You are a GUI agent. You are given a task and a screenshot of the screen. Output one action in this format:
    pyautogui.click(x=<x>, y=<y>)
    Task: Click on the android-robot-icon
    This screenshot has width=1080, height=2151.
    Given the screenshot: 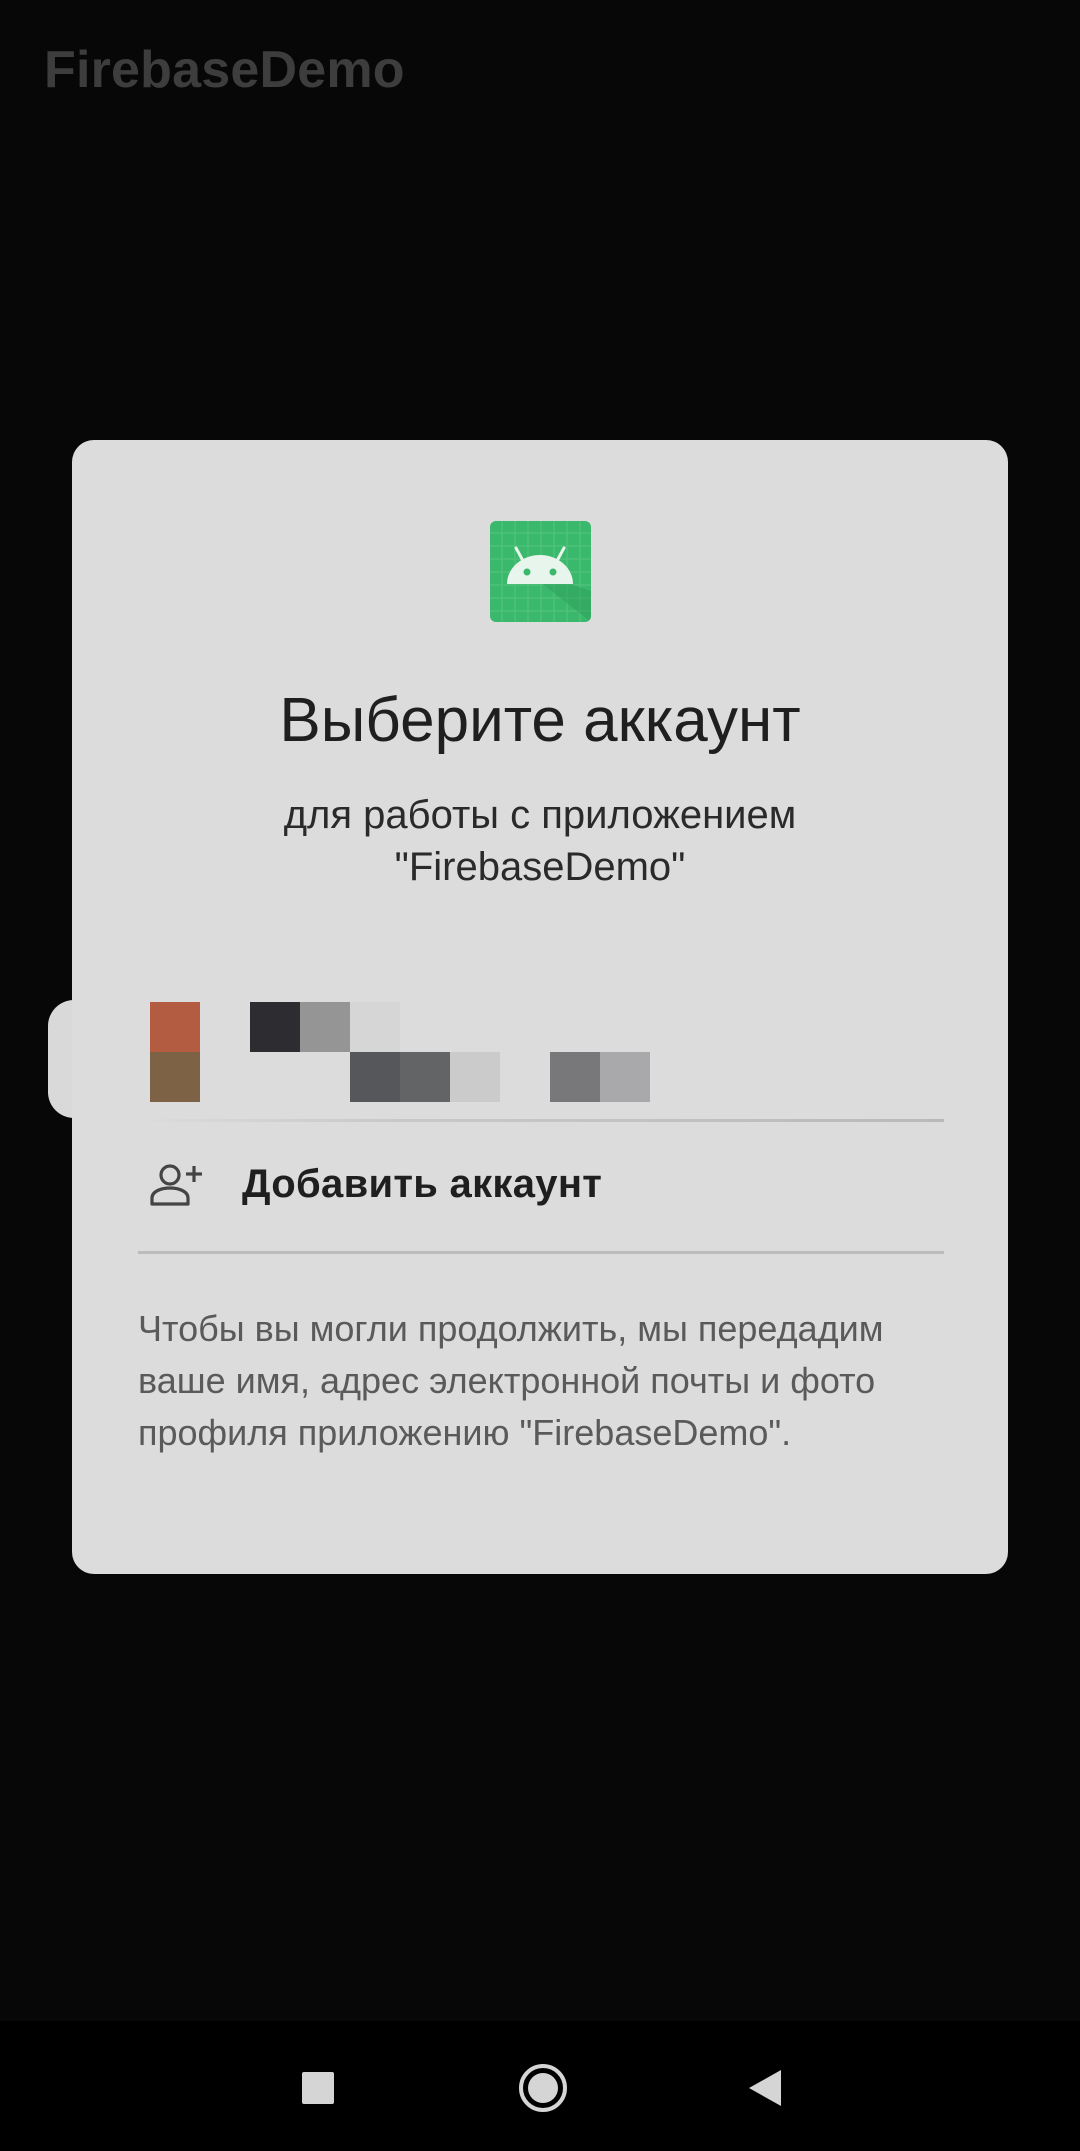 What is the action you would take?
    pyautogui.click(x=540, y=571)
    